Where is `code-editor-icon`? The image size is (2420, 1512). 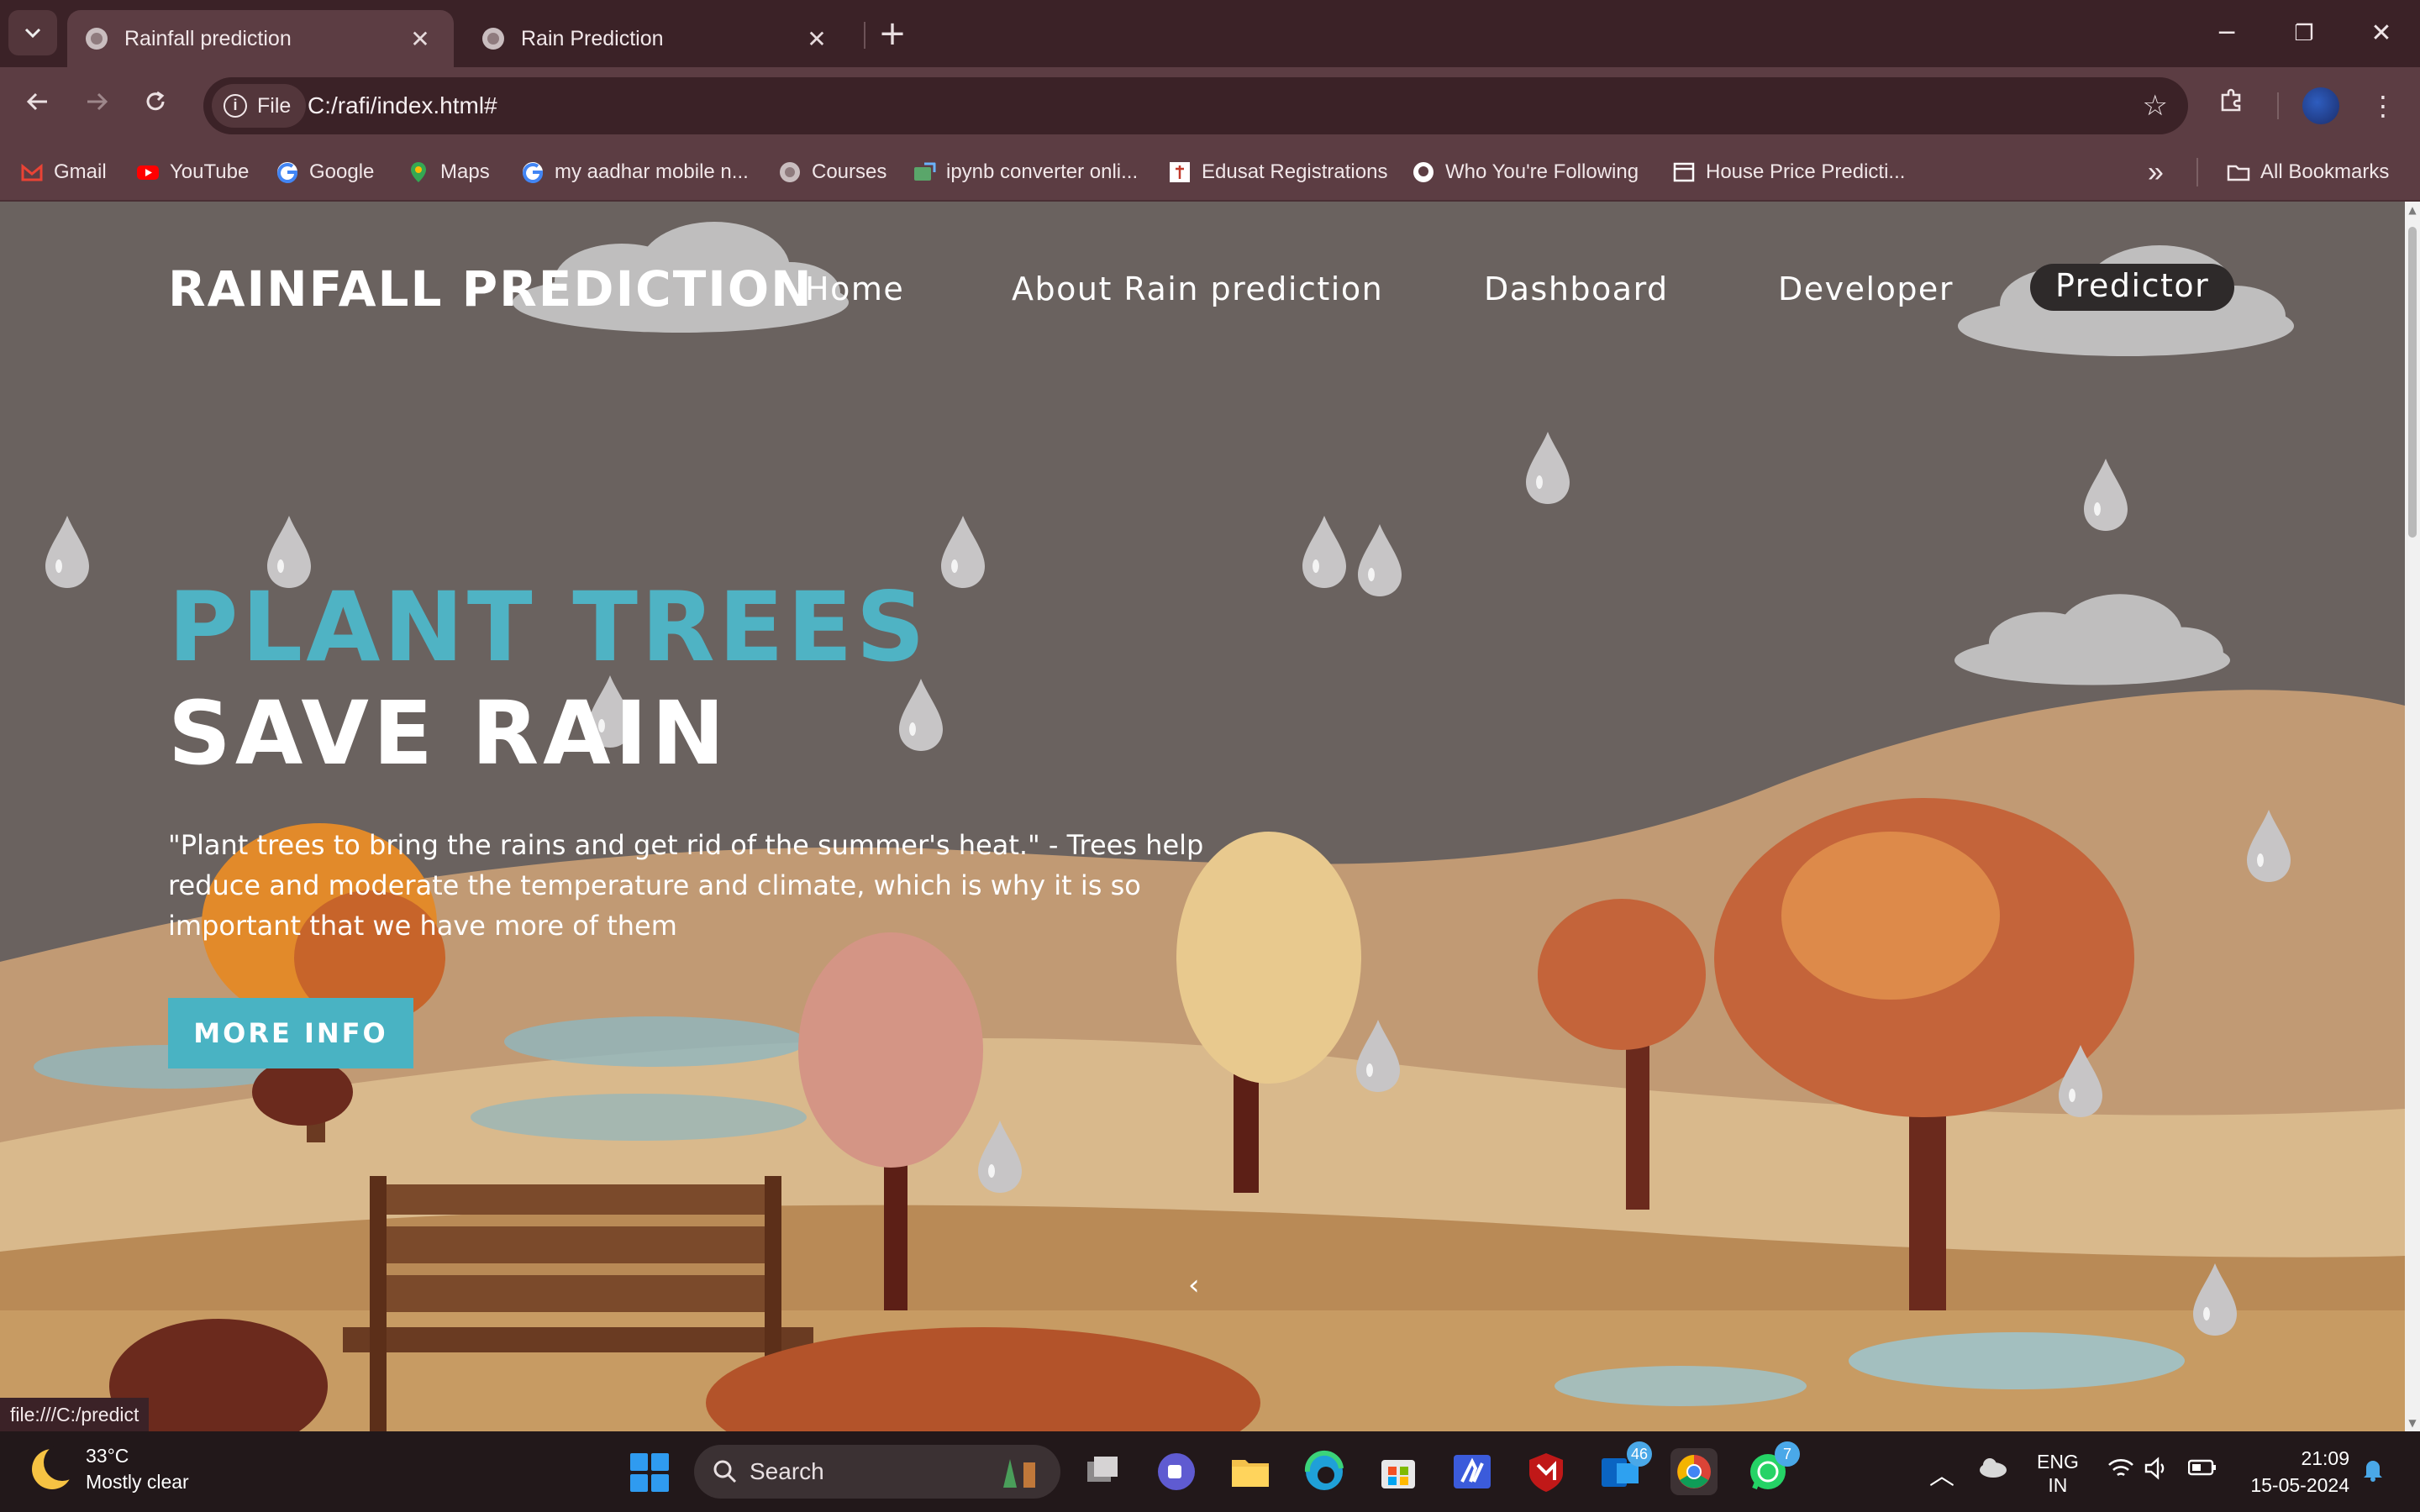 code-editor-icon is located at coordinates (1472, 1471).